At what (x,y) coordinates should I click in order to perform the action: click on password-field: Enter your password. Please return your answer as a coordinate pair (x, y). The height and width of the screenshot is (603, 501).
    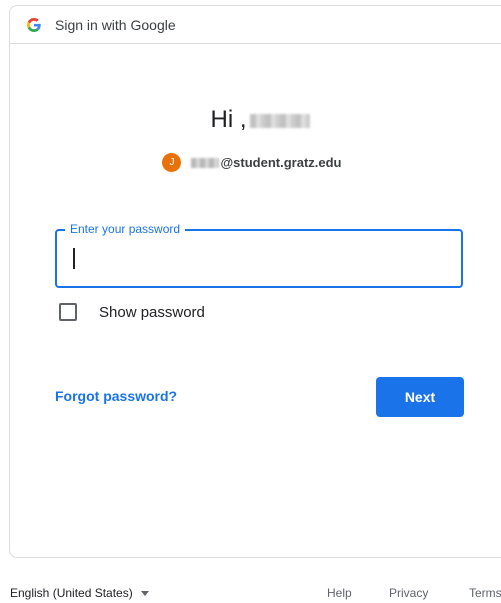
    Looking at the image, I should click on (259, 255).